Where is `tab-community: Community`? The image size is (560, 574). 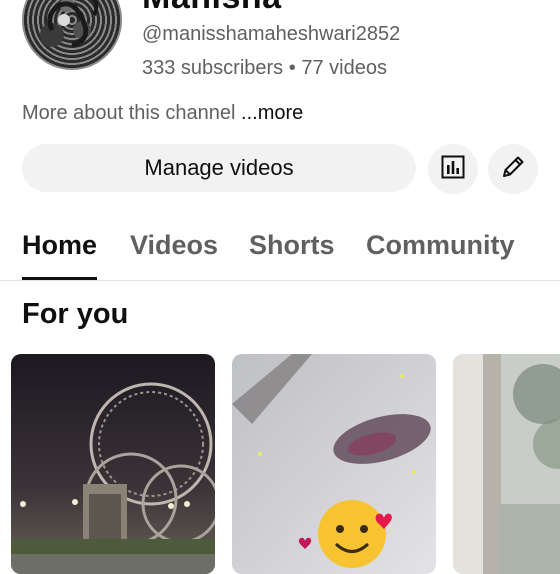
tab-community: Community is located at coordinates (440, 245).